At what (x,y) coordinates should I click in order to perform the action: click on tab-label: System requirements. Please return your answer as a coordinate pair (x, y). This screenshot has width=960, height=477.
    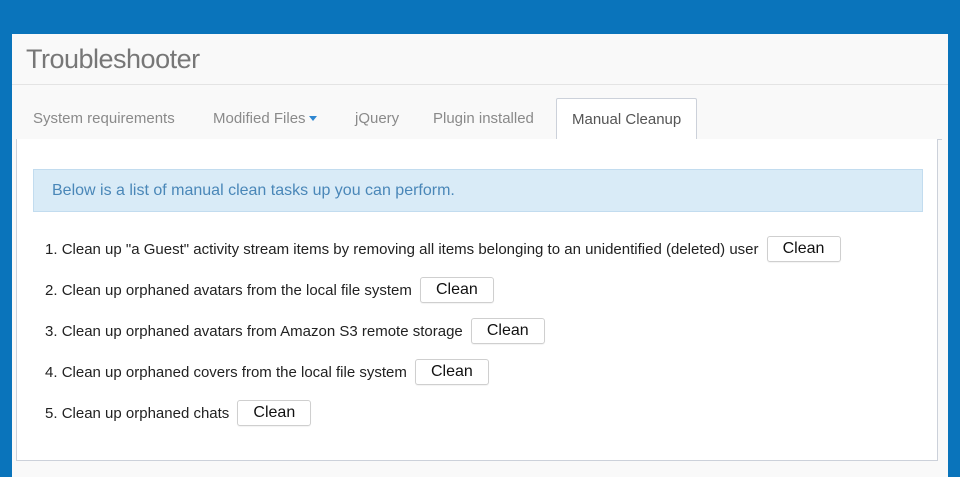
    Looking at the image, I should click on (104, 118).